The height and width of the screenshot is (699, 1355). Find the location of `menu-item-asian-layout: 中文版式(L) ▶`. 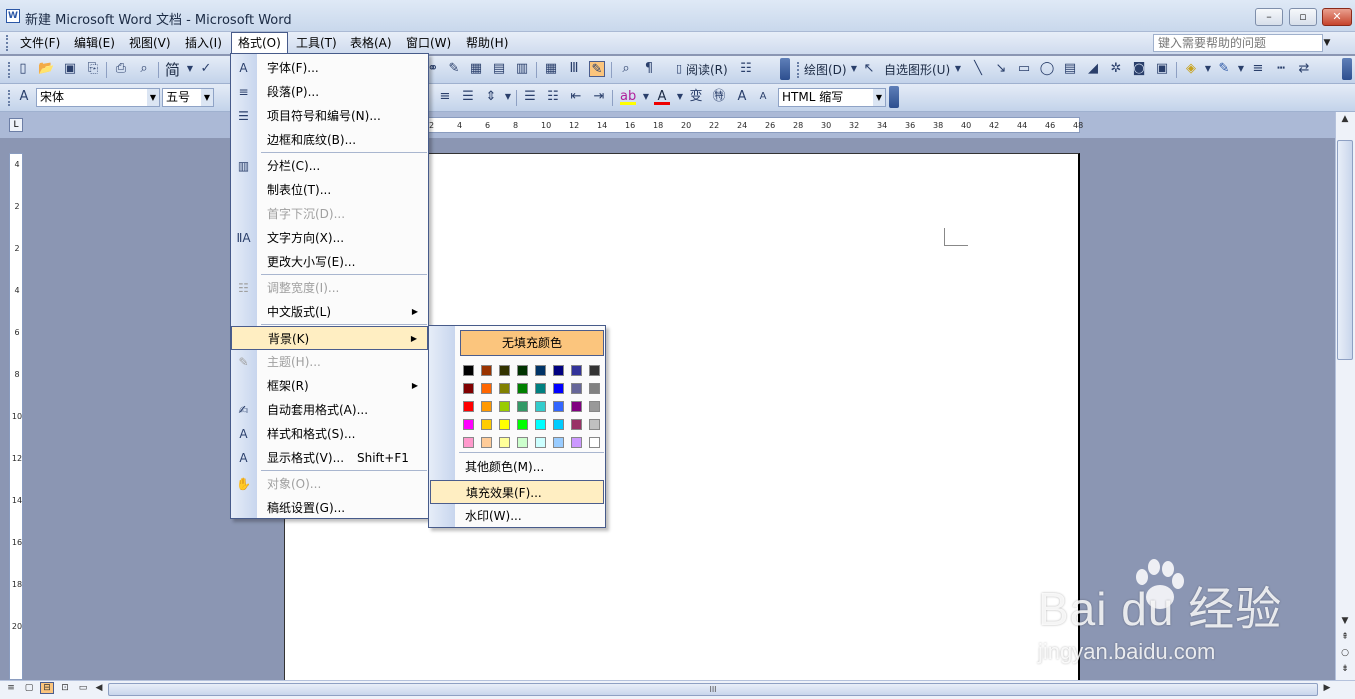

menu-item-asian-layout: 中文版式(L) ▶ is located at coordinates (329, 312).